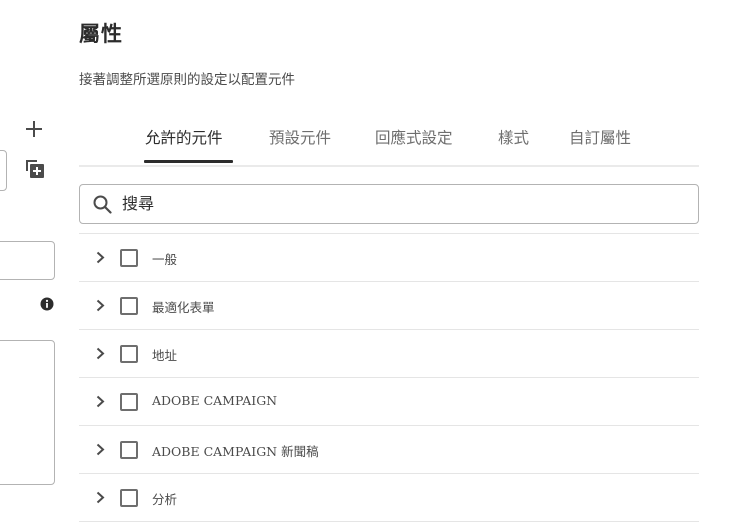  What do you see at coordinates (47, 304) in the screenshot?
I see `info-icon` at bounding box center [47, 304].